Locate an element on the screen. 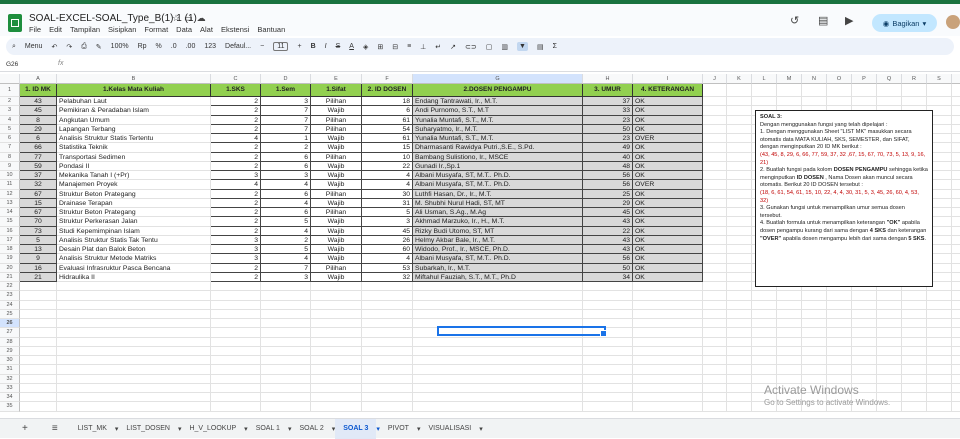  row-header: 33 is located at coordinates (10, 388).